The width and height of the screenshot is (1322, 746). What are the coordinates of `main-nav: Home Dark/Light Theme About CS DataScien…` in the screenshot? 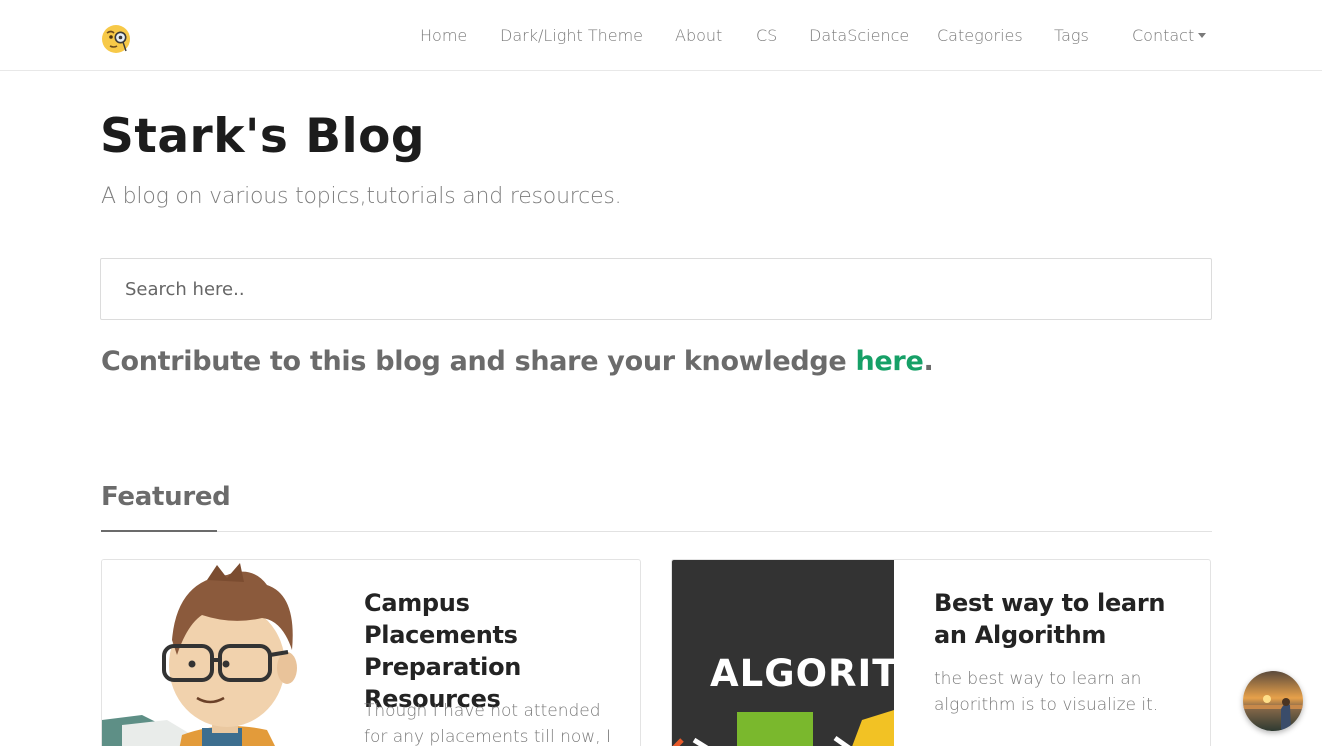 It's located at (661, 36).